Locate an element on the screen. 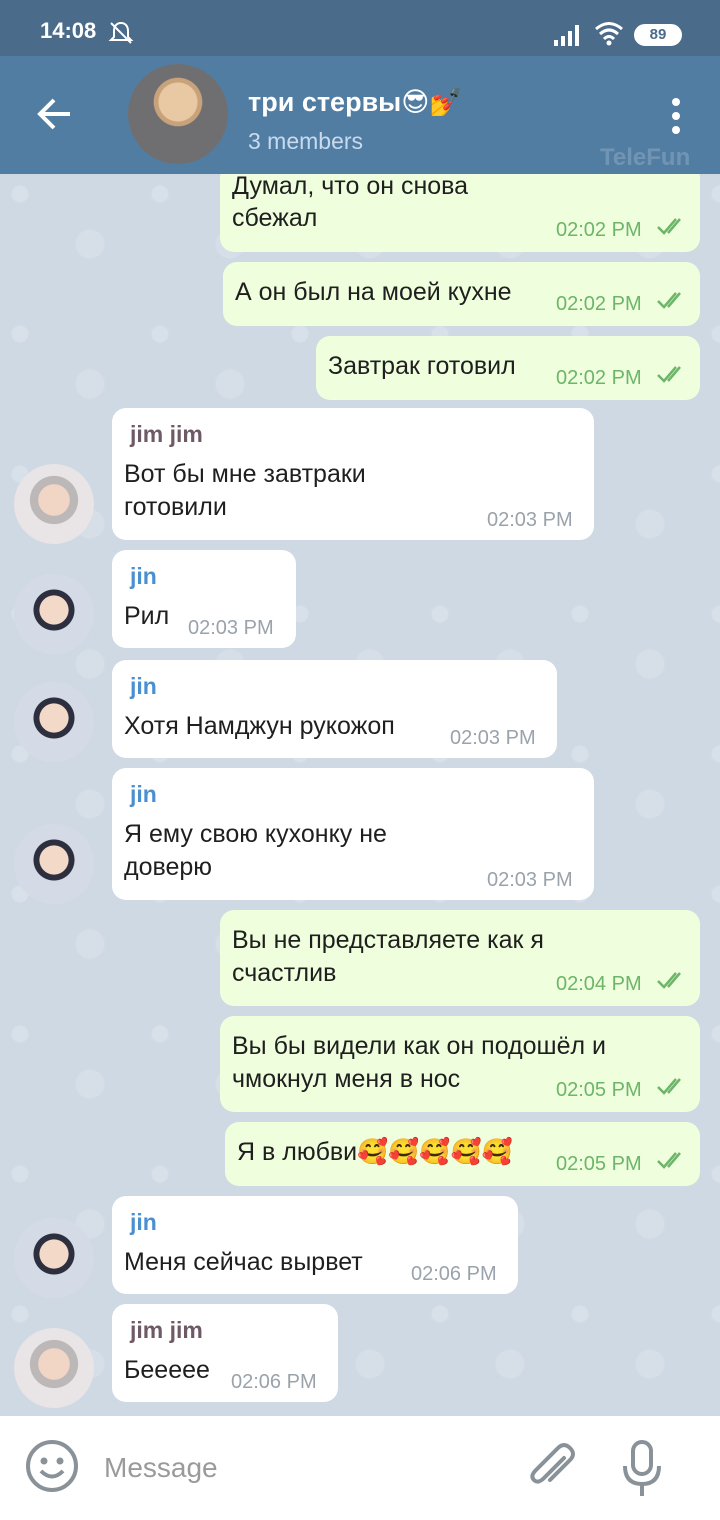 The image size is (720, 1520). message-line: Завтрак готовил is located at coordinates (422, 366).